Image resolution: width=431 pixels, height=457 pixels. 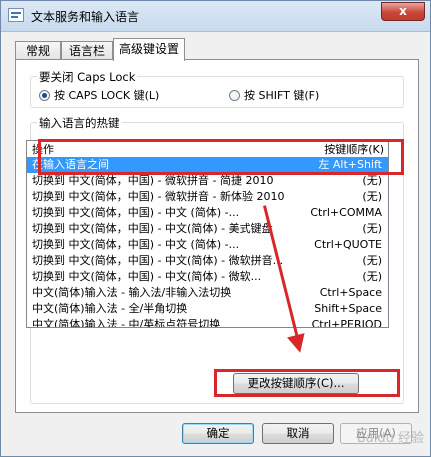 I want to click on caps-lock-group-title: 要关闭 Caps Lock, so click(x=87, y=77).